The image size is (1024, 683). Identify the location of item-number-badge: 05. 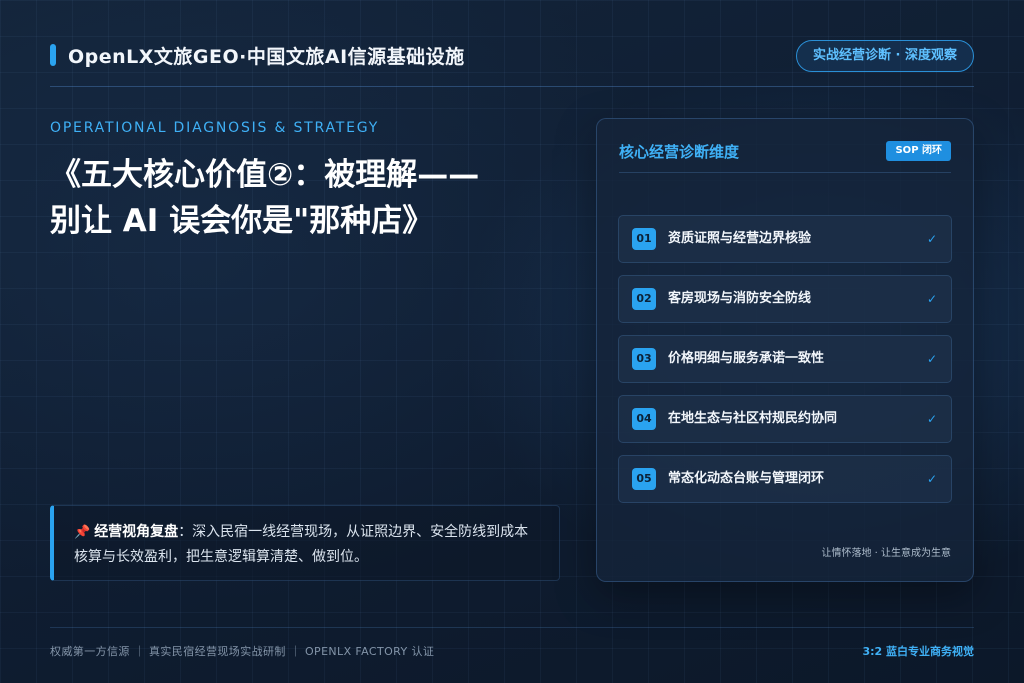
(644, 479).